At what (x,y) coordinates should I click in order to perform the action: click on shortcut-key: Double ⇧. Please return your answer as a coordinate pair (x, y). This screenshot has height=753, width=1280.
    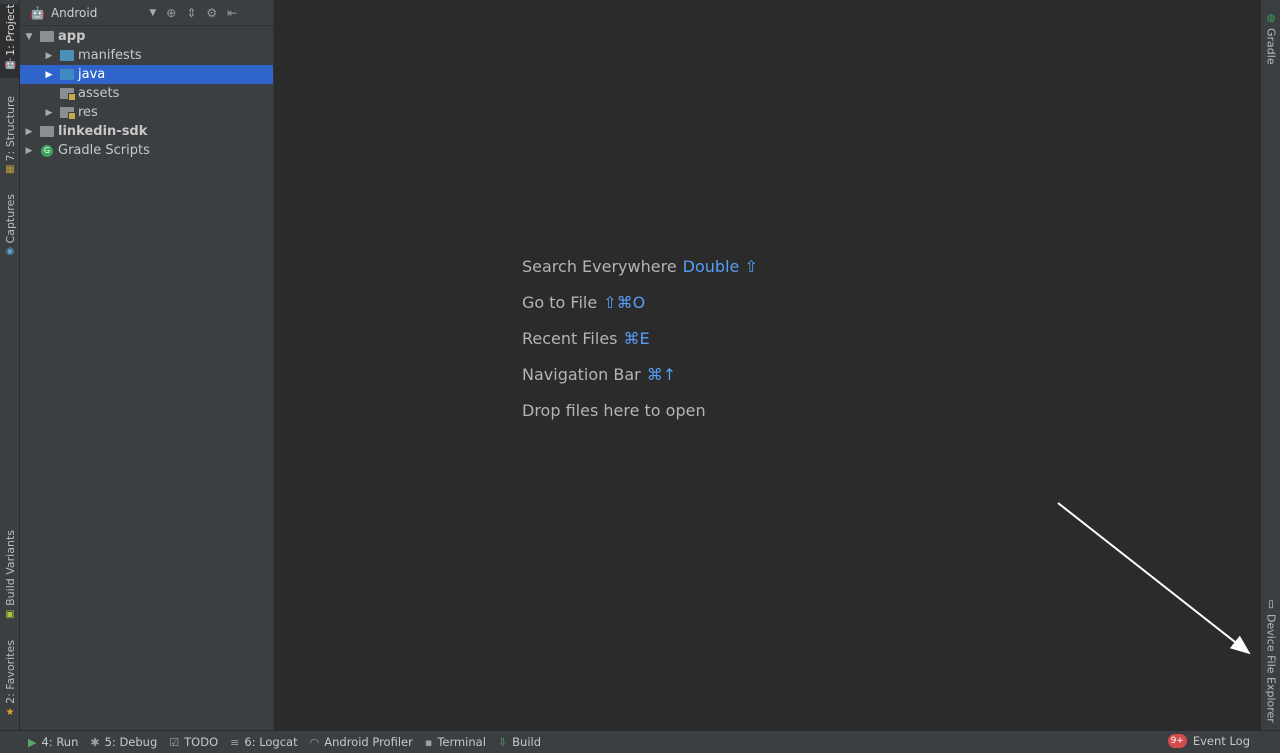
    Looking at the image, I should click on (720, 266).